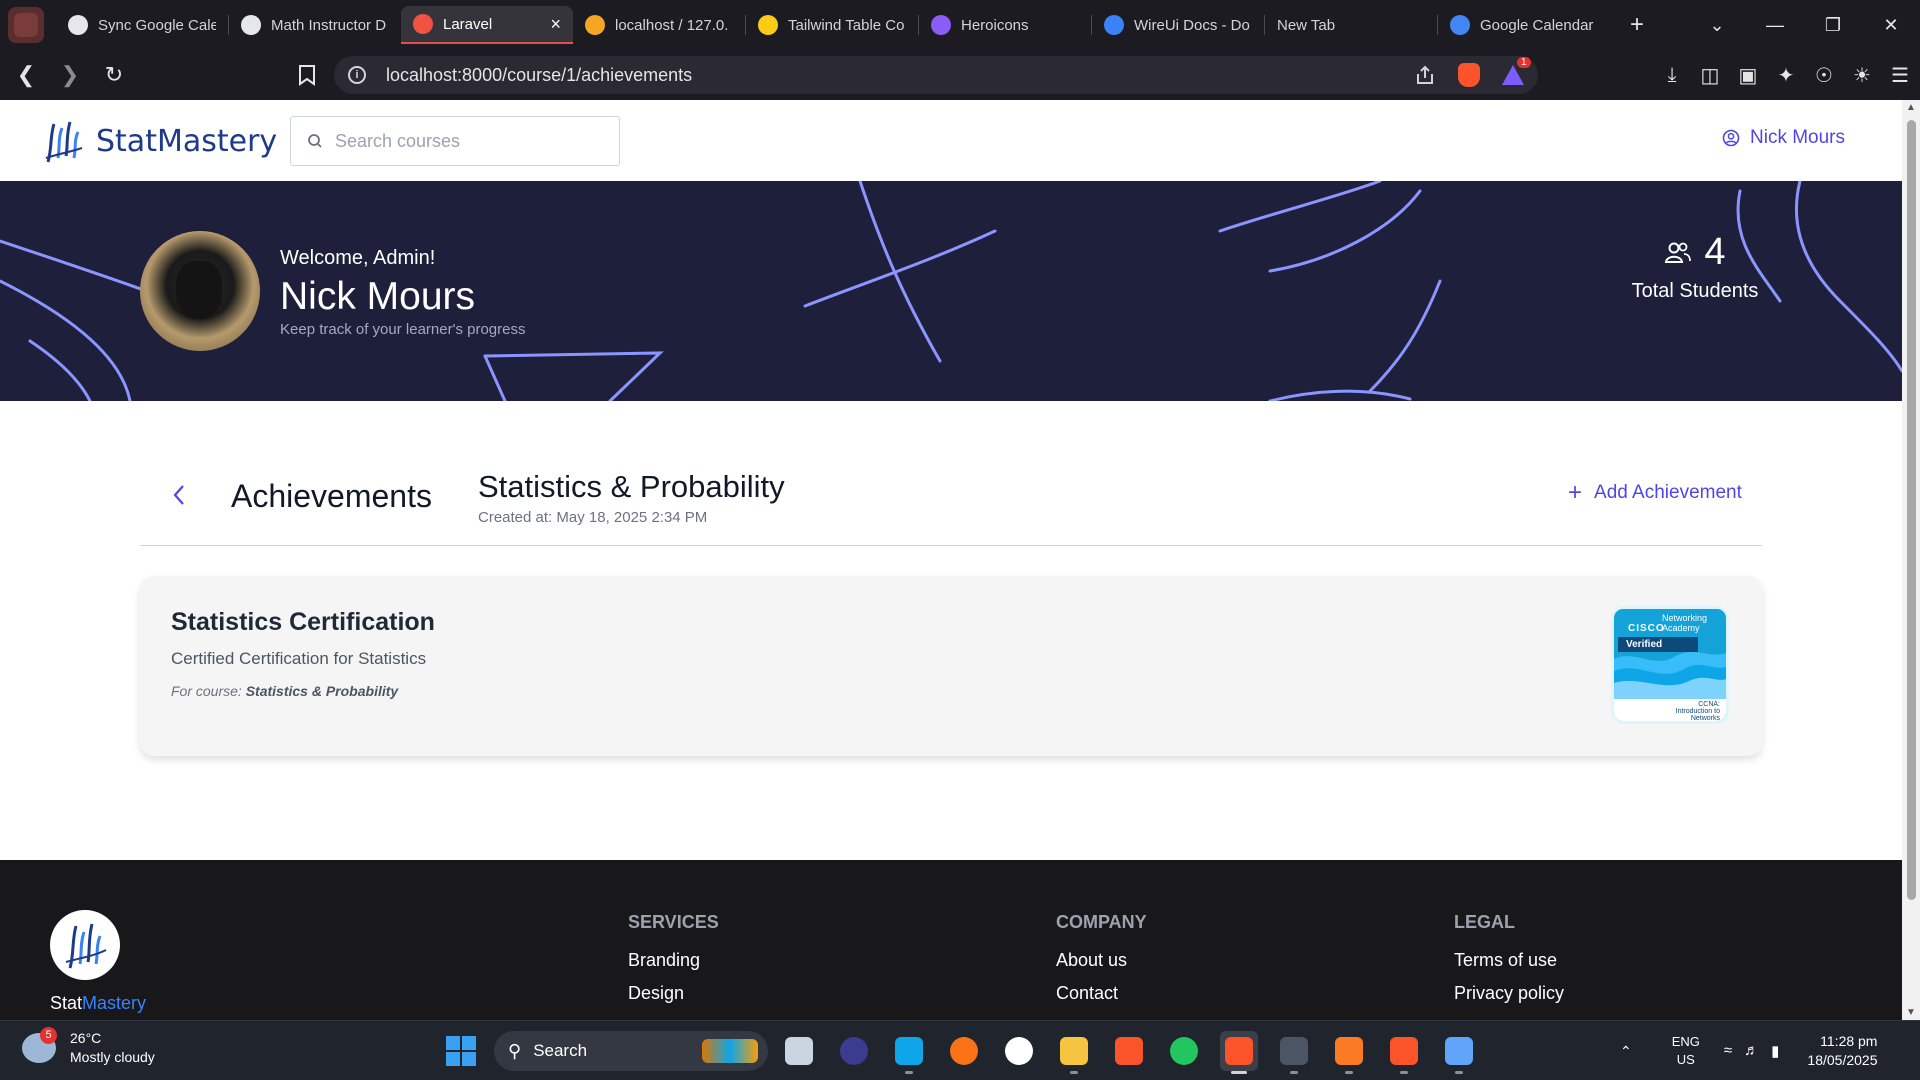 The width and height of the screenshot is (1920, 1080). I want to click on brave-active-icon, so click(1239, 1052).